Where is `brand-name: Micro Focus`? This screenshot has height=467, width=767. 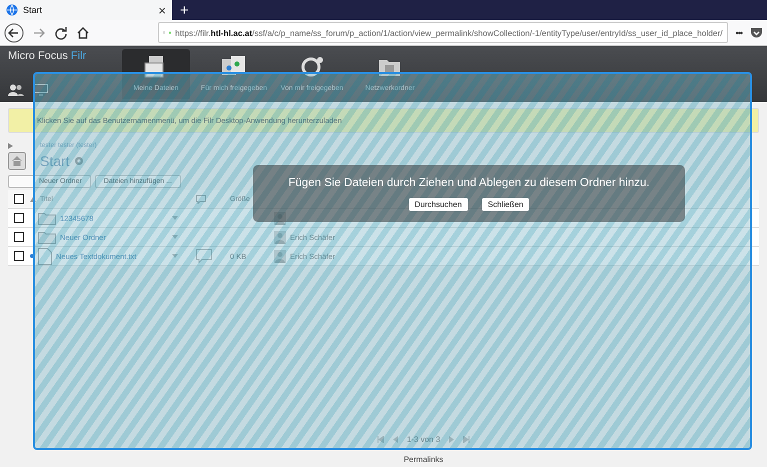
brand-name: Micro Focus is located at coordinates (38, 56).